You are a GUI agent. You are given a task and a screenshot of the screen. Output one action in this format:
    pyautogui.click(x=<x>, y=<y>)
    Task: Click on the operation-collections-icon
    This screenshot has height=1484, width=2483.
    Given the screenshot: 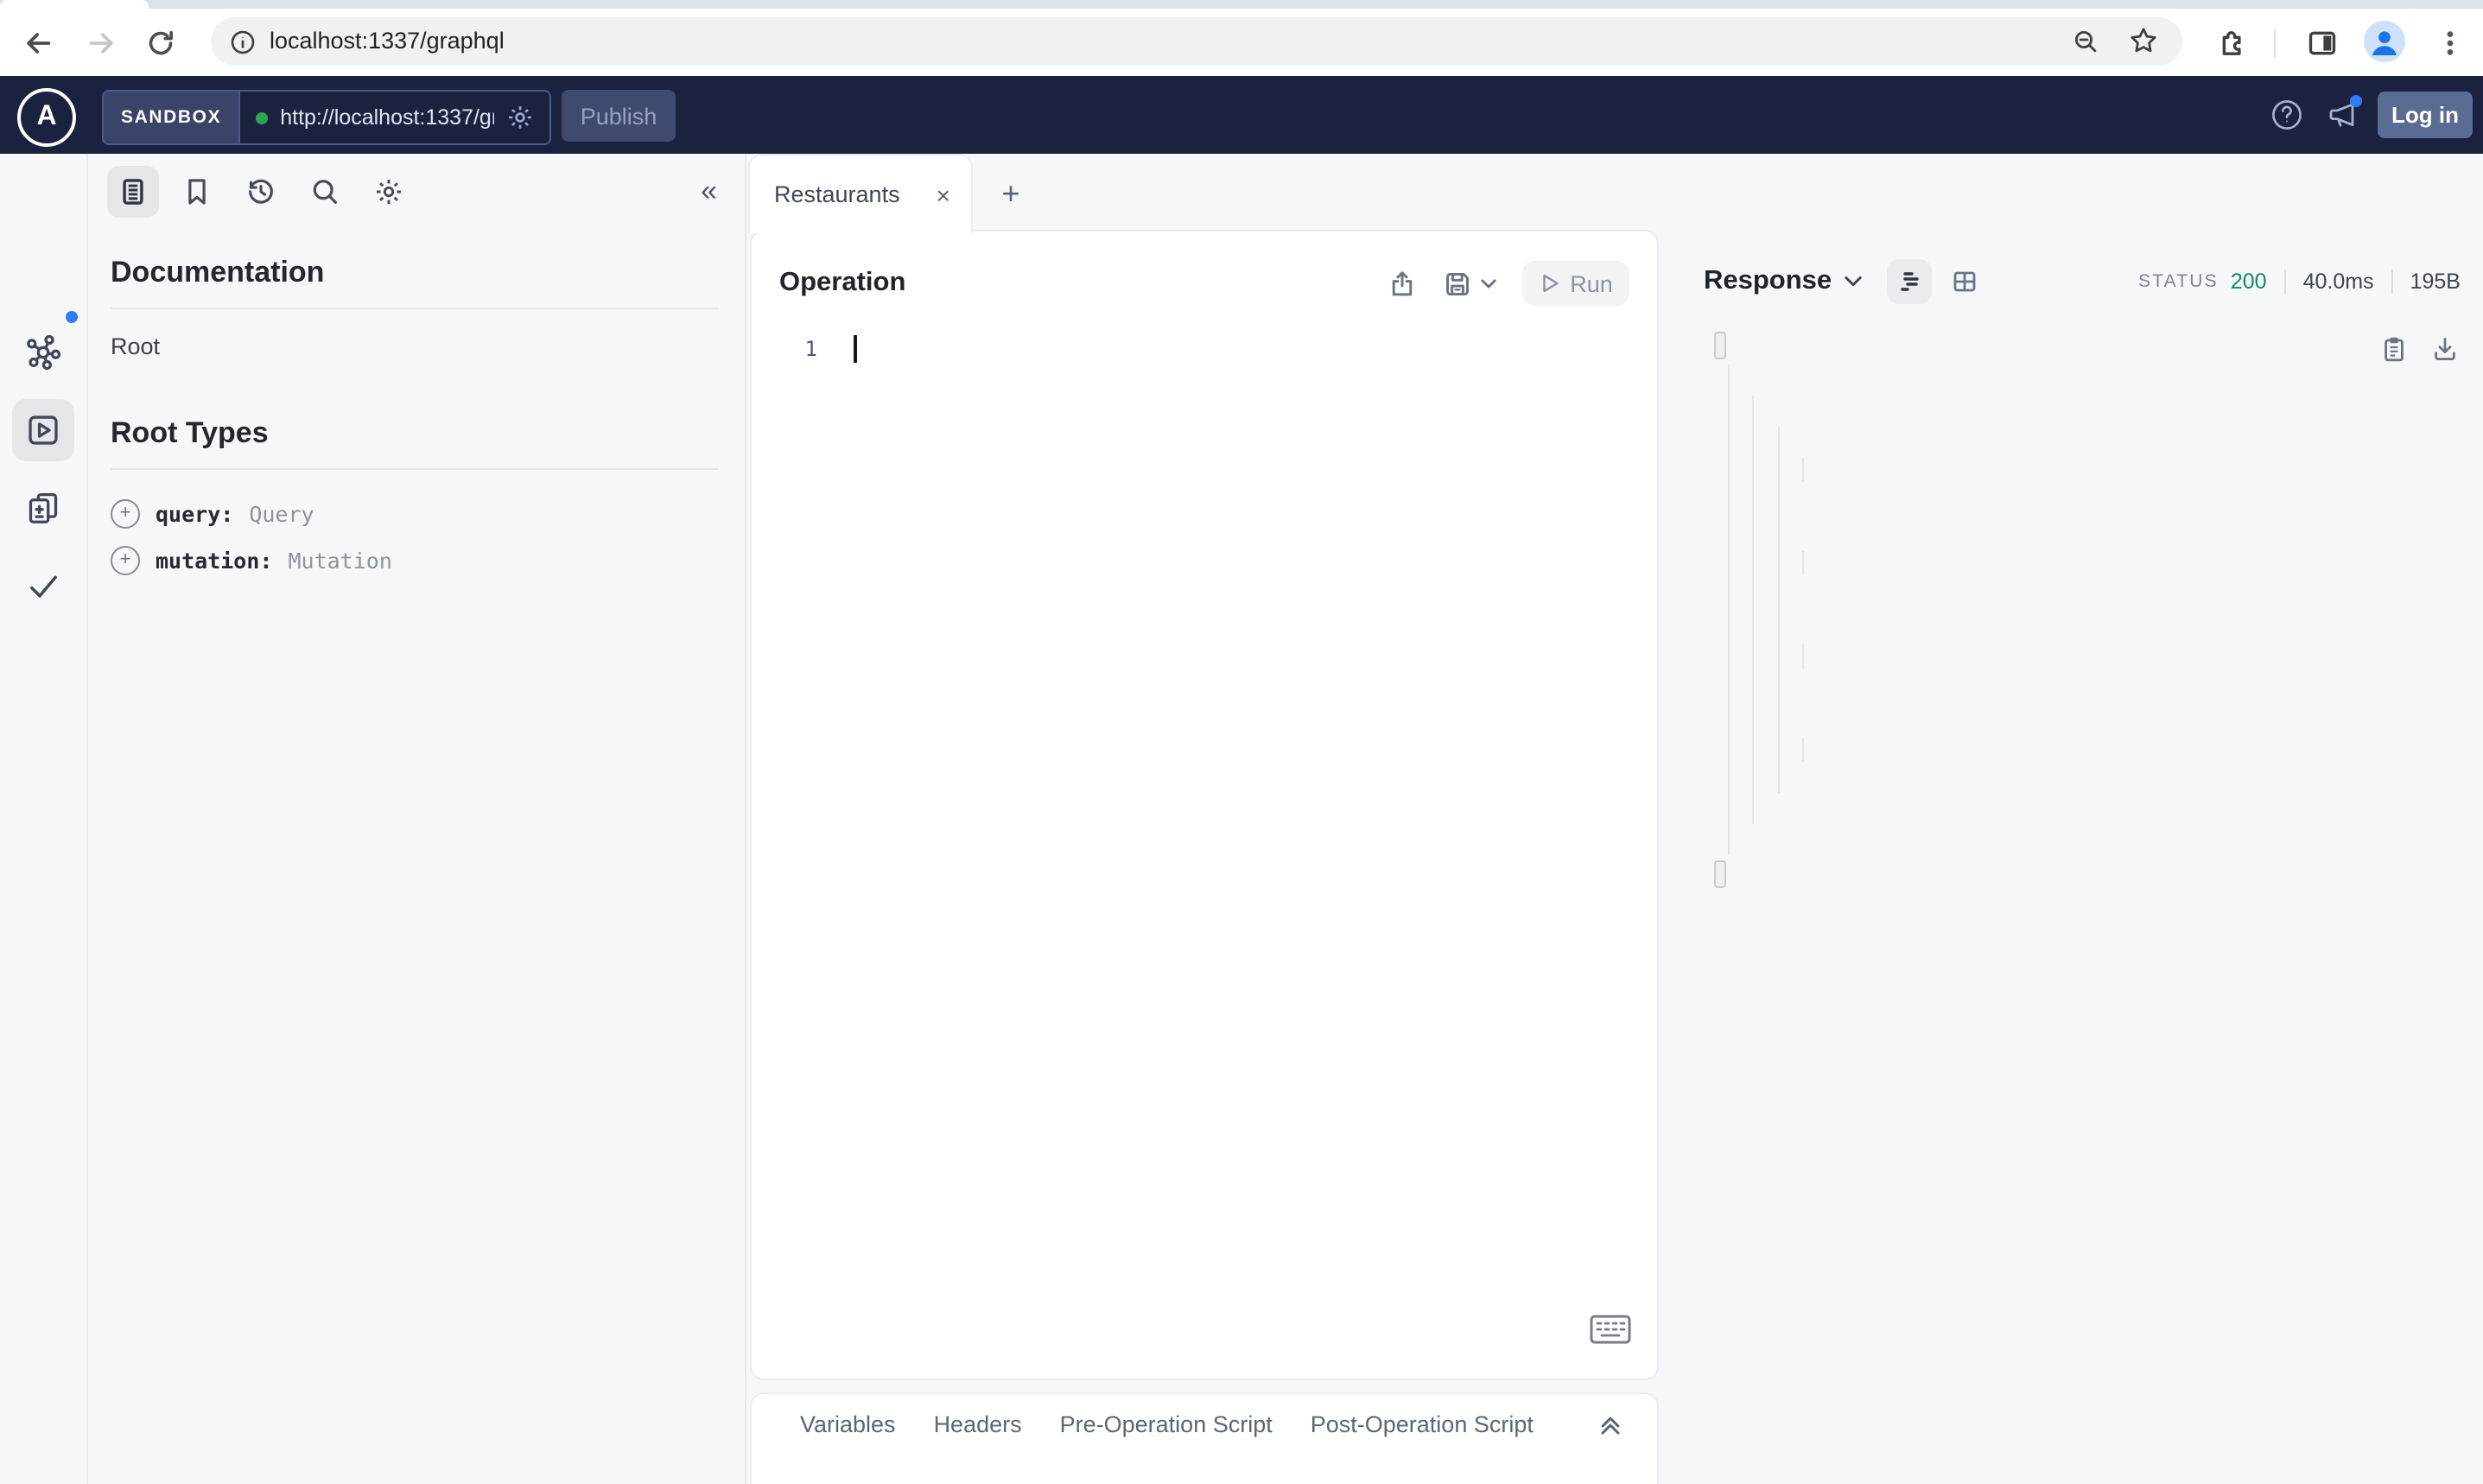 What is the action you would take?
    pyautogui.click(x=43, y=508)
    